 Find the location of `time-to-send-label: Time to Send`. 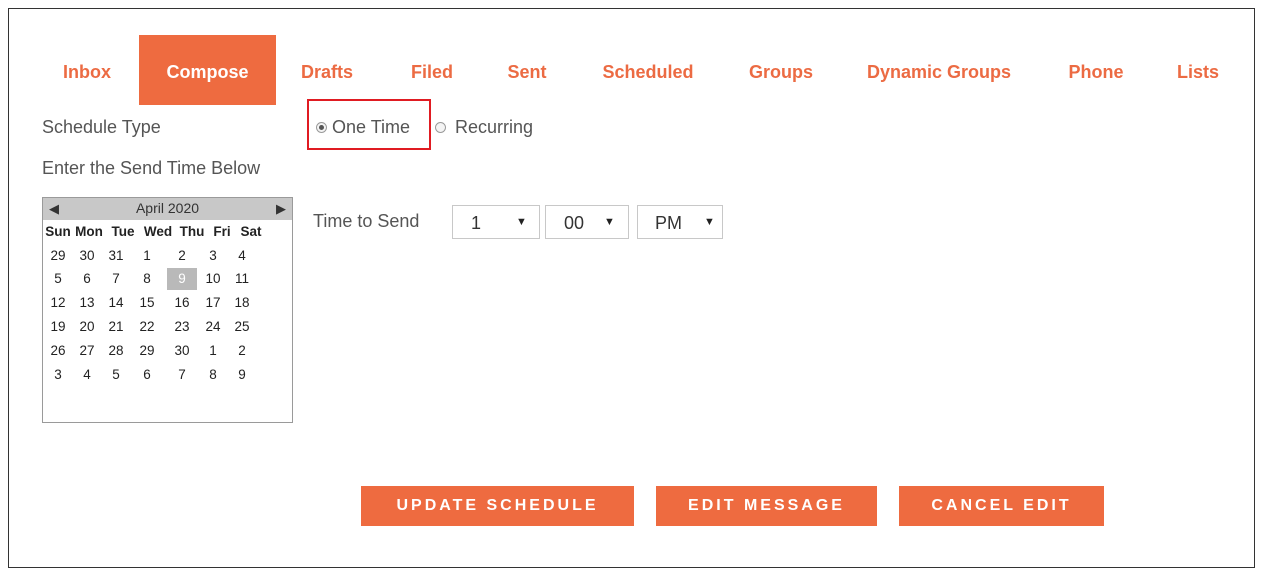

time-to-send-label: Time to Send is located at coordinates (366, 221).